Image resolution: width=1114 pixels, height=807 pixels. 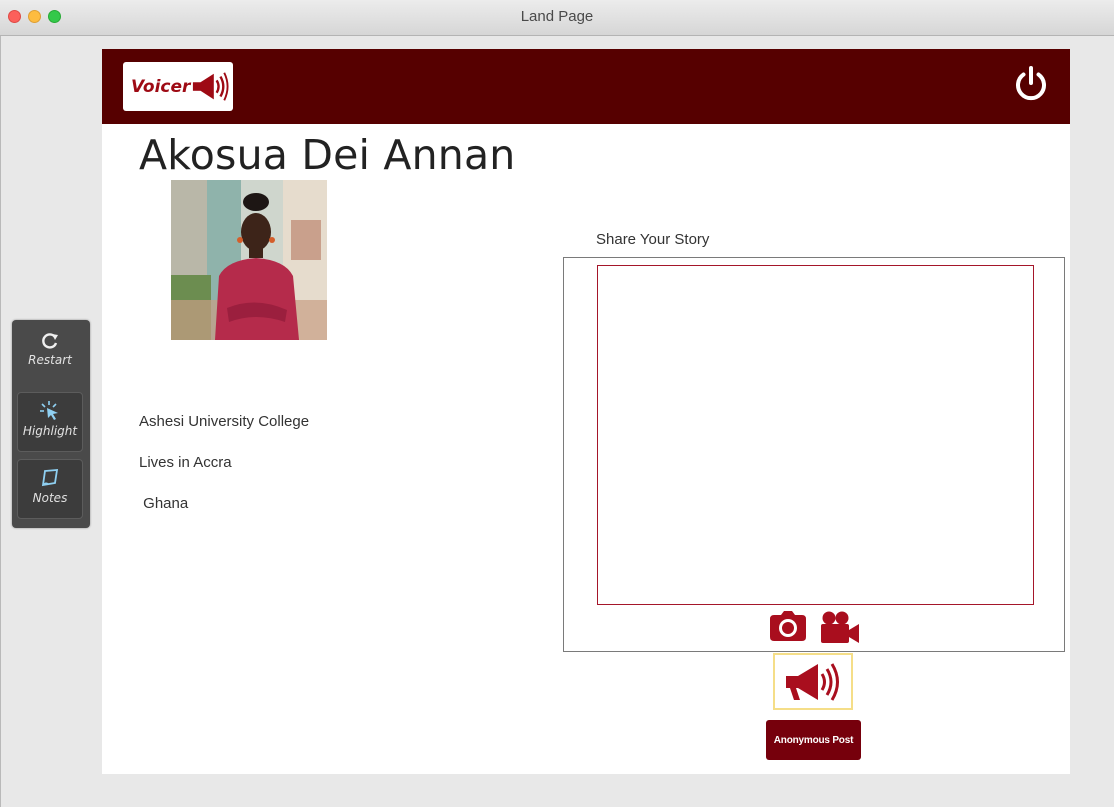 I want to click on window-title: Land Page, so click(x=557, y=16).